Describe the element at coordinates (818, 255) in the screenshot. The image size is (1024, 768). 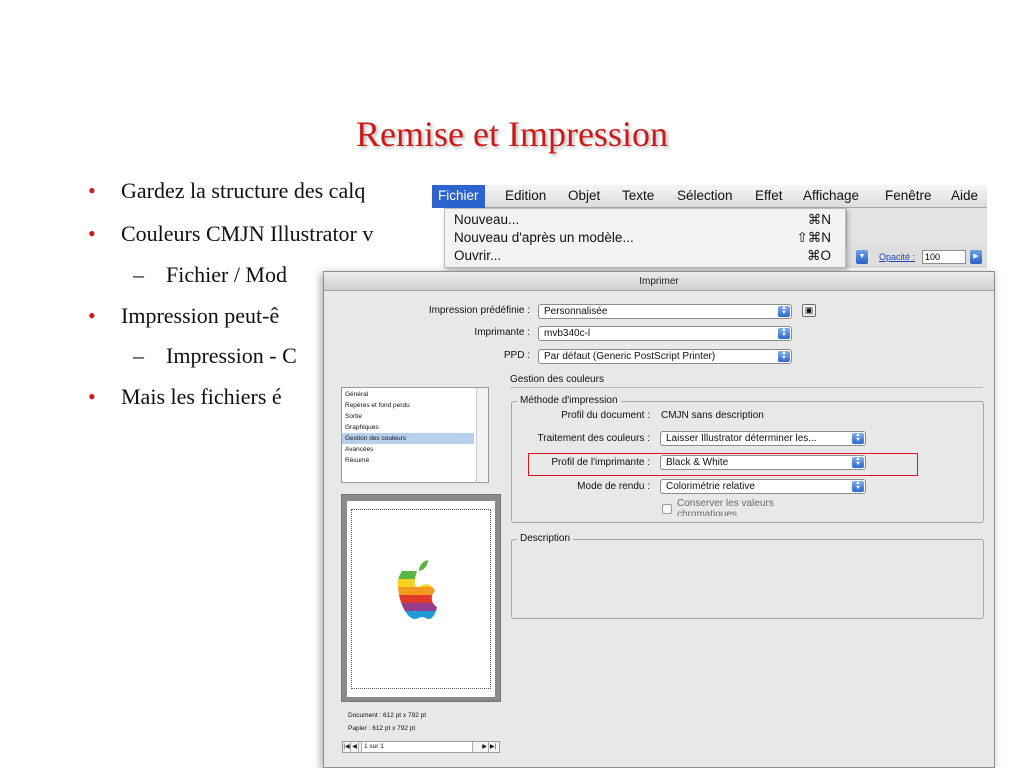
I see `menu-item-shortcut: ⌘O` at that location.